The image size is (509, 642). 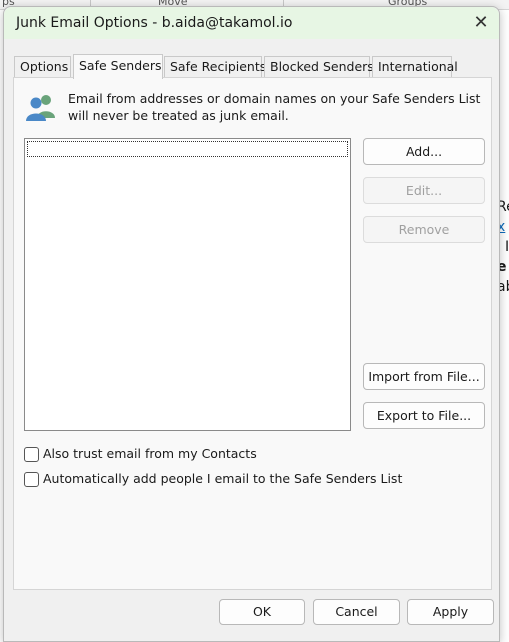 What do you see at coordinates (415, 67) in the screenshot?
I see `tab-international: International` at bounding box center [415, 67].